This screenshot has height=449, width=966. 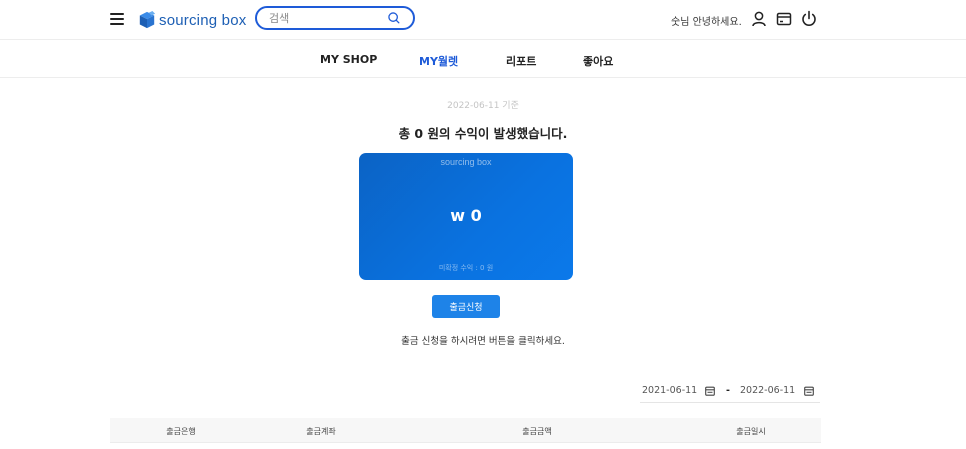 I want to click on wallet-icon, so click(x=784, y=19).